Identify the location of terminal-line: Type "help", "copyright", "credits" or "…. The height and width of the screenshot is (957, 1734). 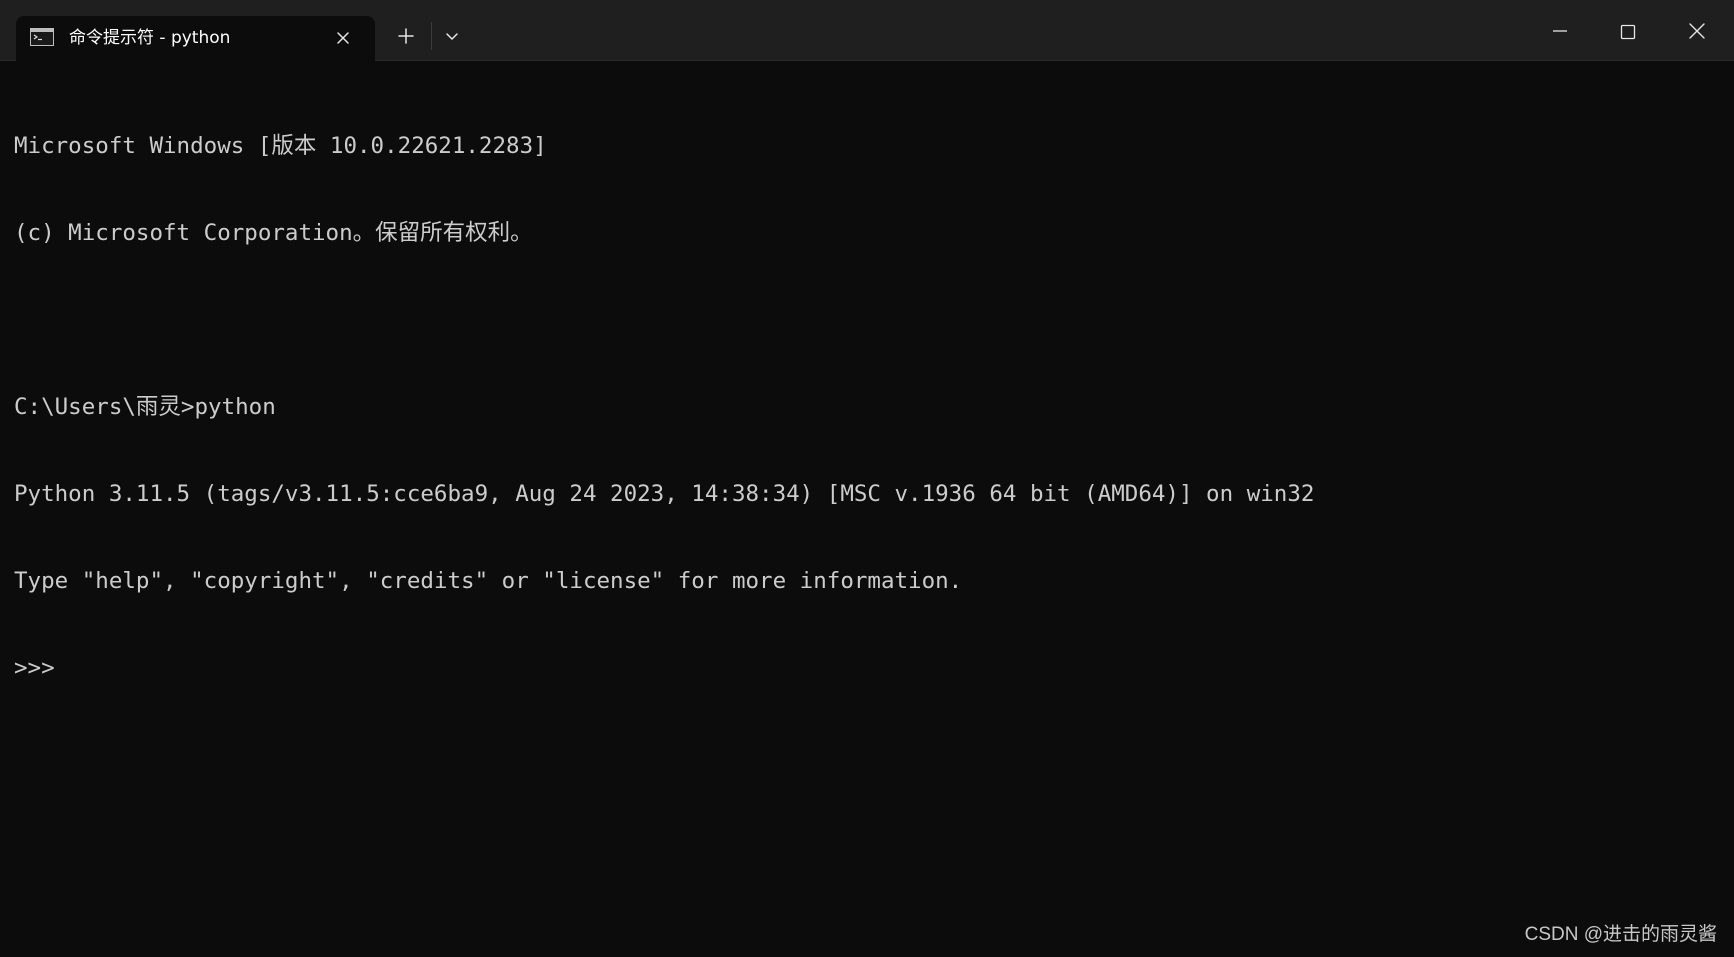
(488, 581).